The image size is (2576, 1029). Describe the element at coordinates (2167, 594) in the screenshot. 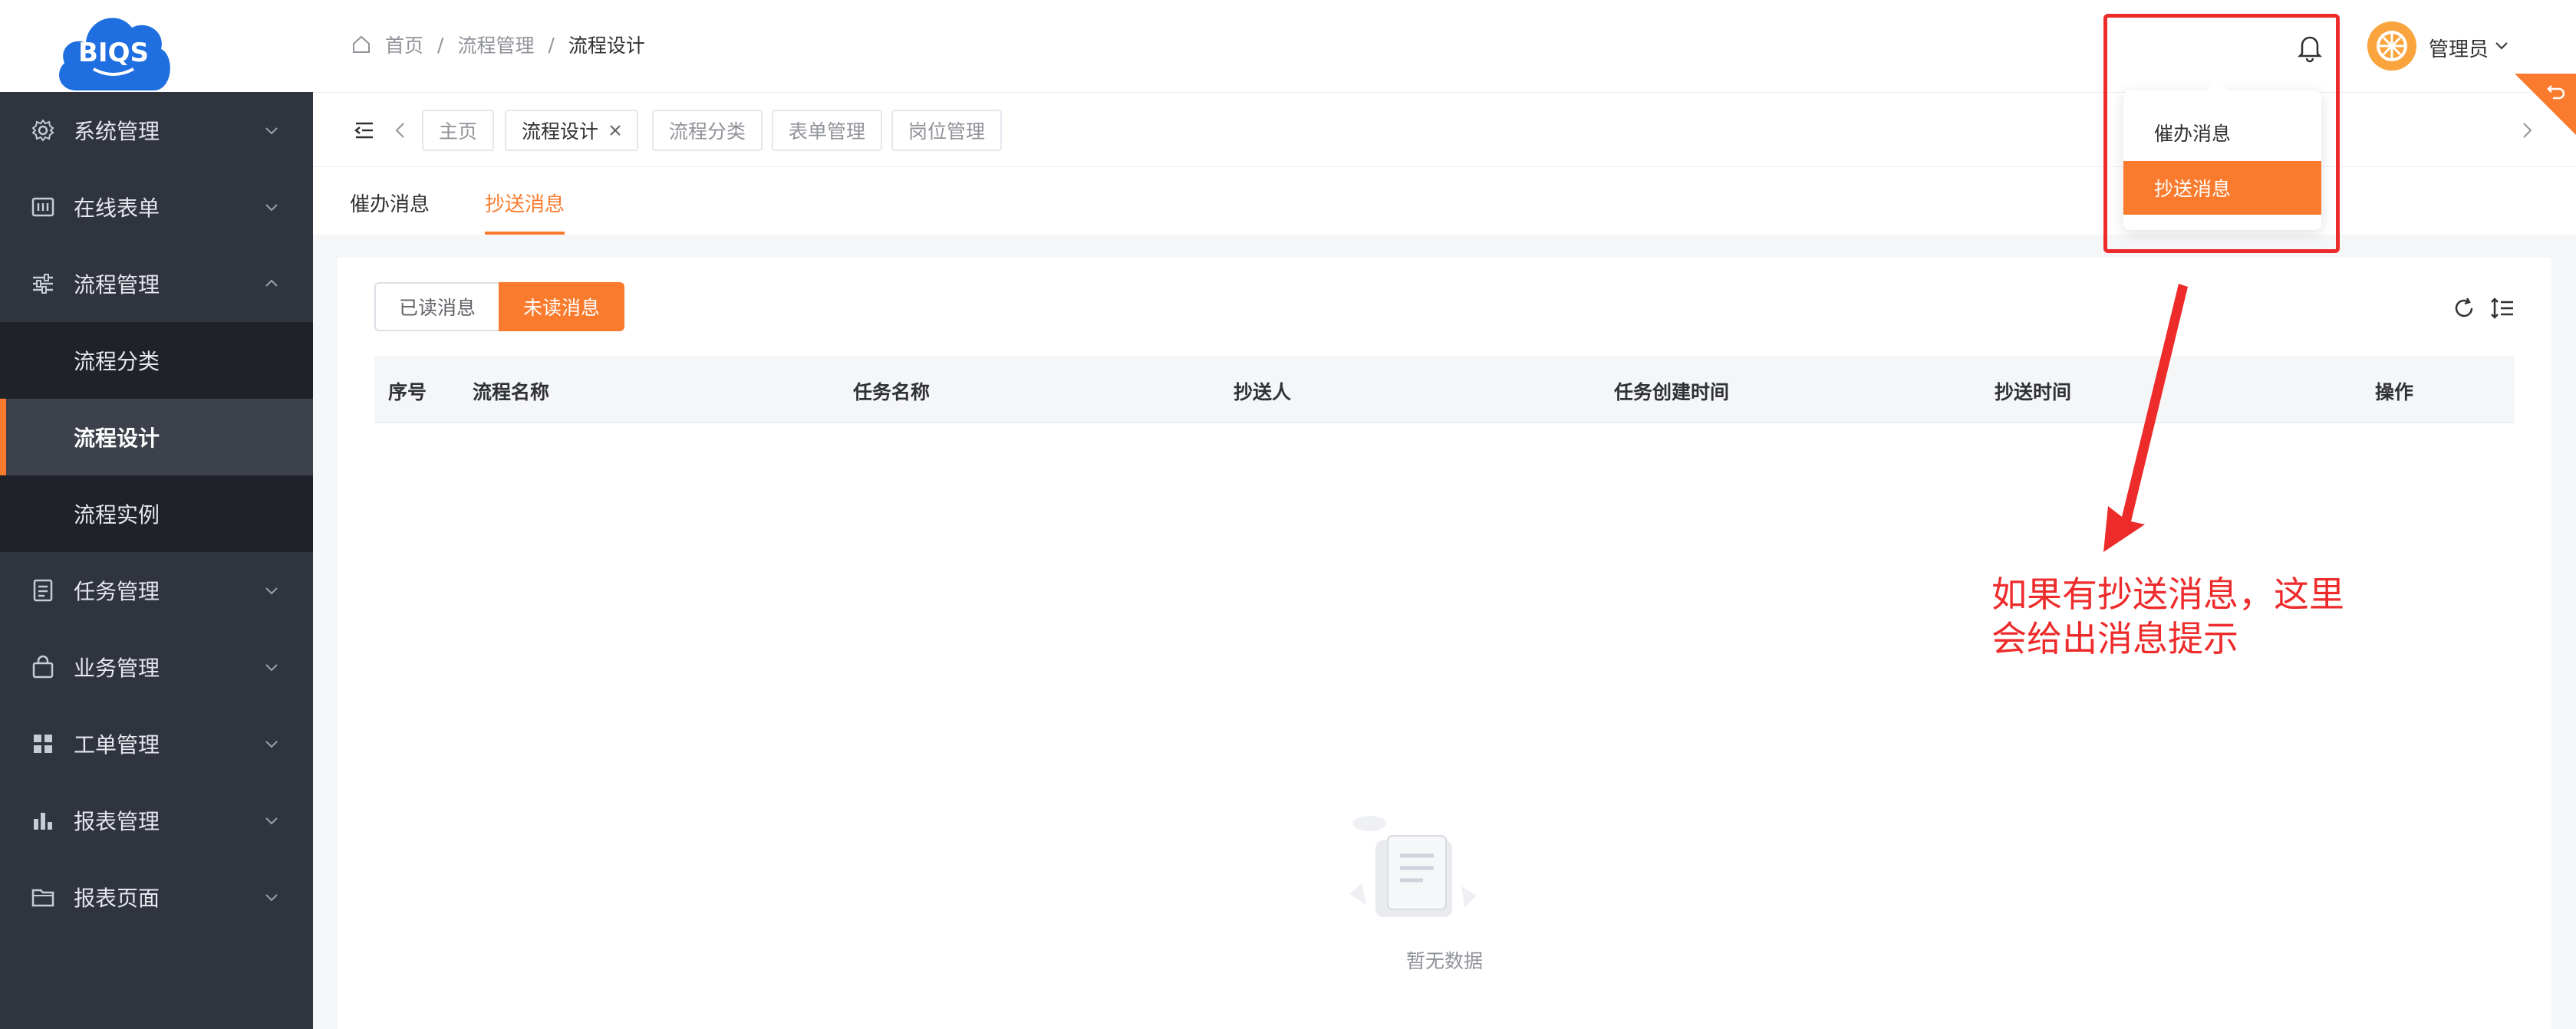

I see `annotation-line-1: 如果有抄送消息，这里` at that location.